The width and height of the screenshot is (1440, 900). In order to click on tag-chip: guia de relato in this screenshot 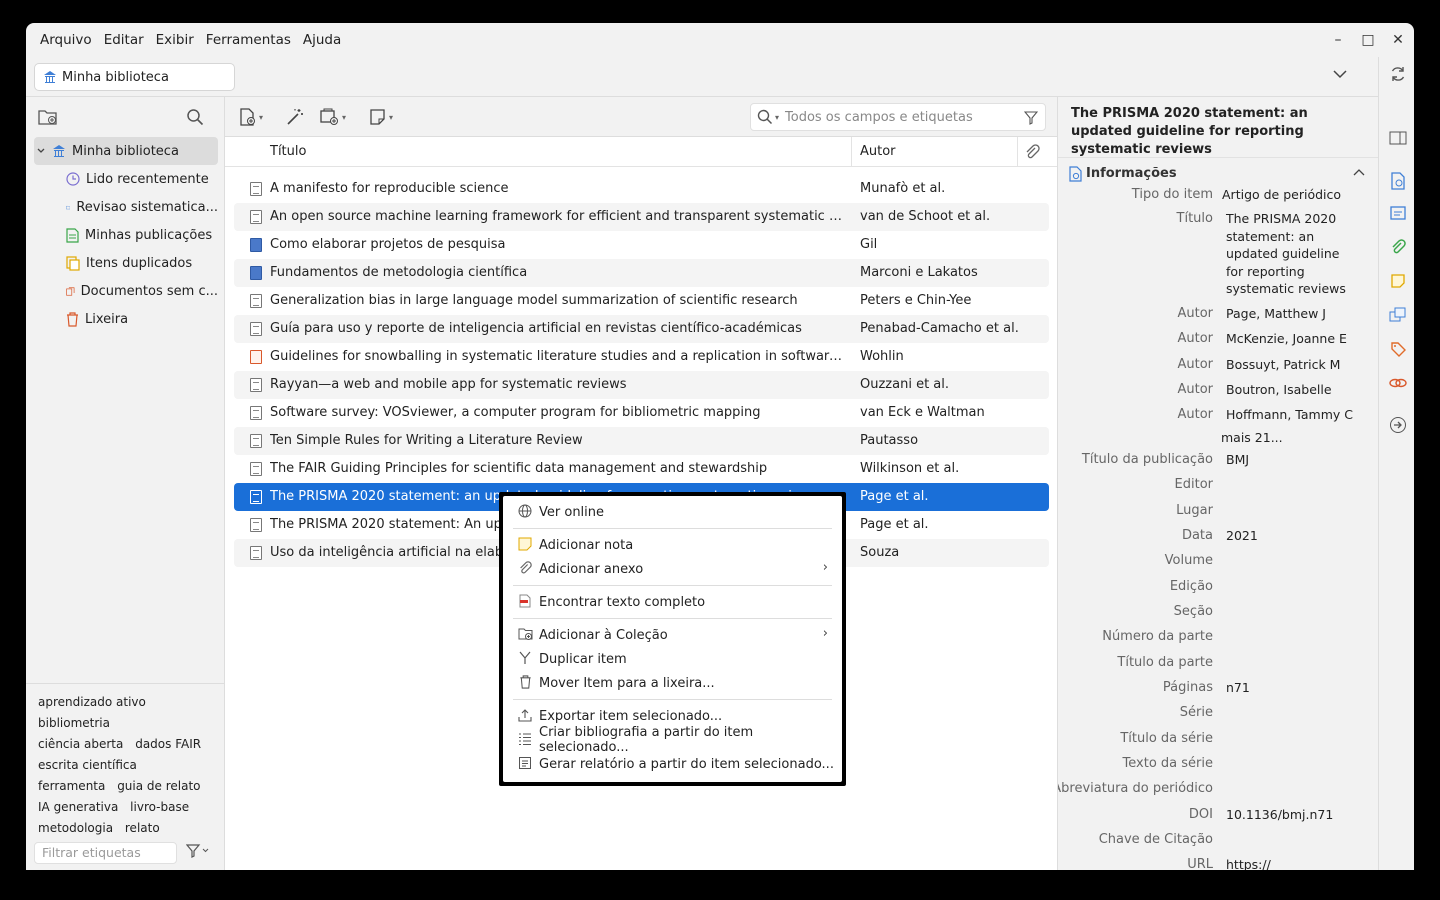, I will do `click(158, 786)`.